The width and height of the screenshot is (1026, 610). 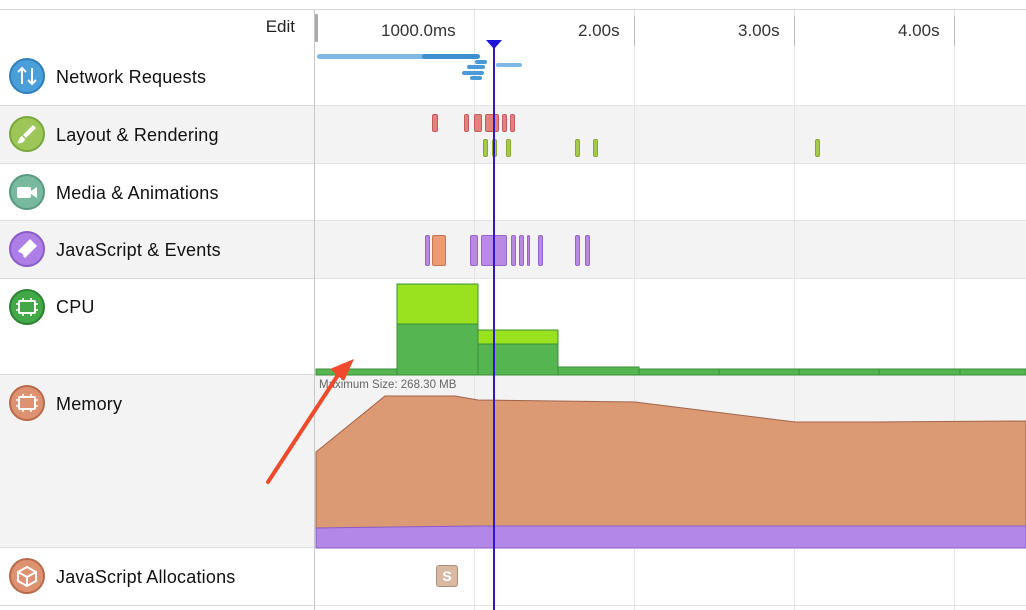 I want to click on memory-max-size-label: Maximum Size: 268.30 MB, so click(x=388, y=385).